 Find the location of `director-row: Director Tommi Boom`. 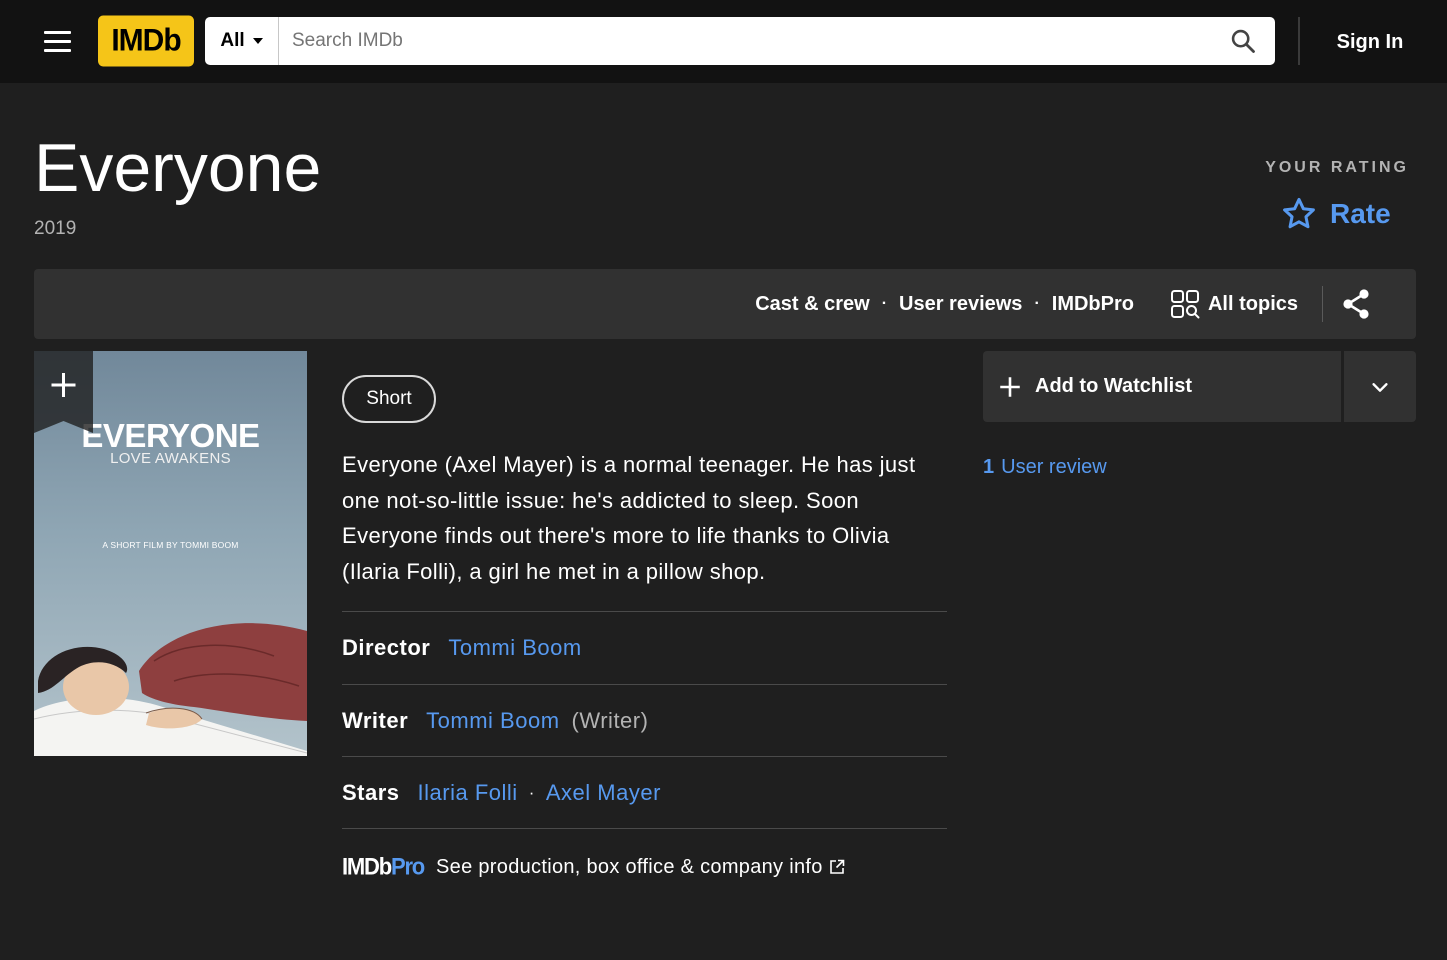

director-row: Director Tommi Boom is located at coordinates (462, 648).